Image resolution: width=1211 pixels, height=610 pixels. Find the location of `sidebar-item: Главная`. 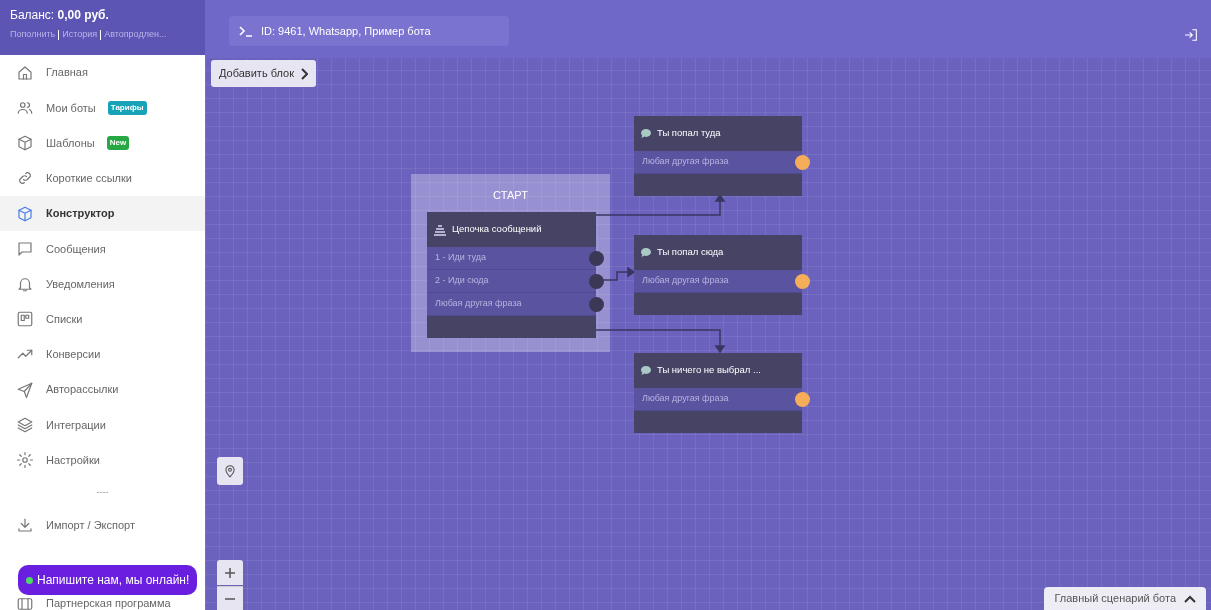

sidebar-item: Главная is located at coordinates (102, 73).